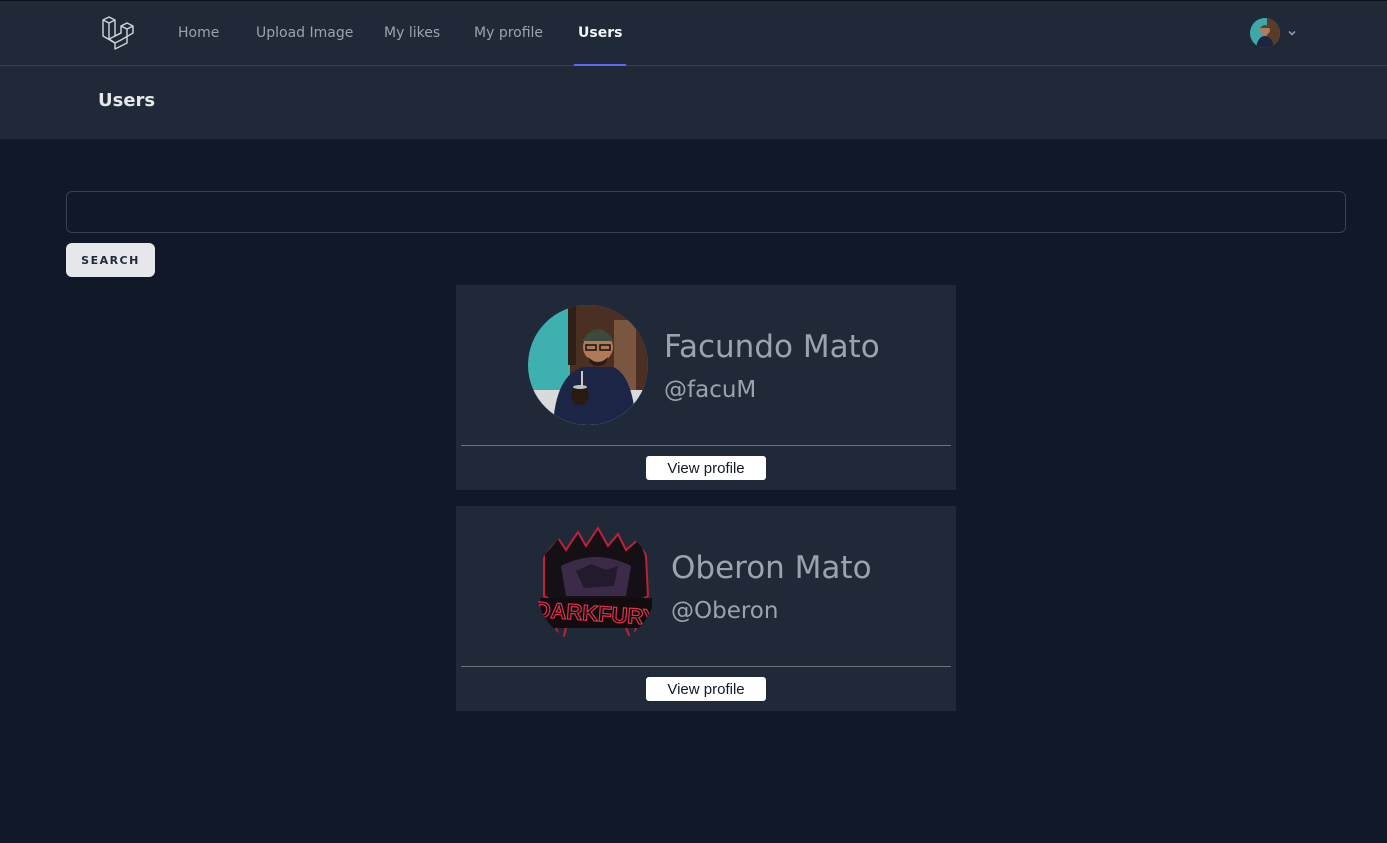 This screenshot has width=1387, height=843. I want to click on user-name: Oberon Mato, so click(771, 568).